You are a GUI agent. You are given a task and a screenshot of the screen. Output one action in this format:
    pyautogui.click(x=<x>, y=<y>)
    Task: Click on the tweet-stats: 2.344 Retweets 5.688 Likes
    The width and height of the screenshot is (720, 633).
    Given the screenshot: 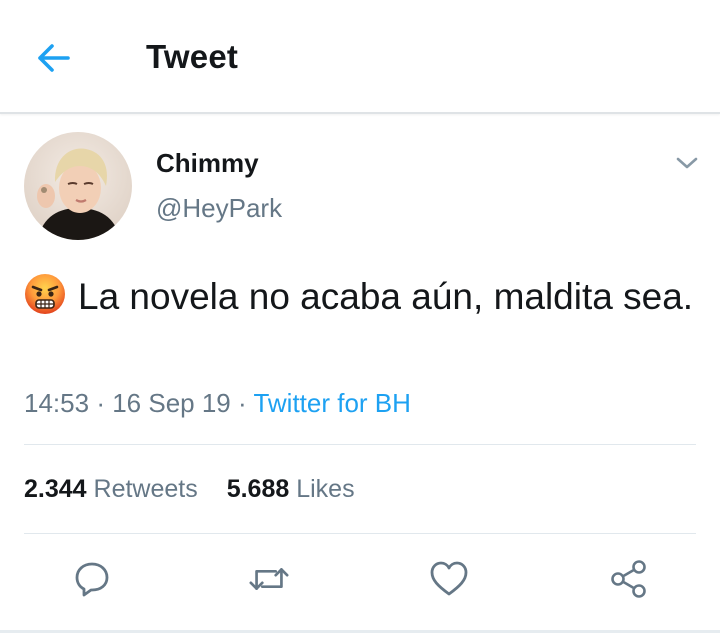 What is the action you would take?
    pyautogui.click(x=189, y=489)
    